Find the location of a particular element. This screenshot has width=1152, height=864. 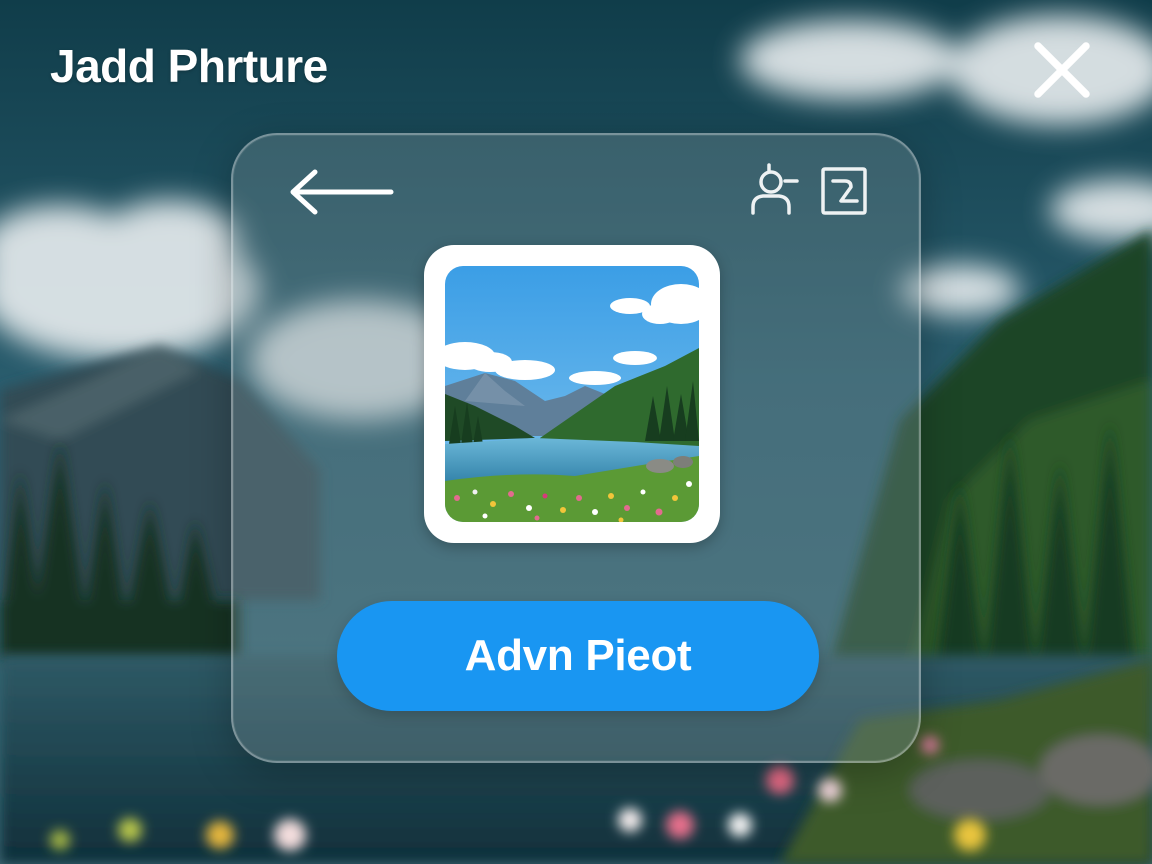

back-button is located at coordinates (341, 192).